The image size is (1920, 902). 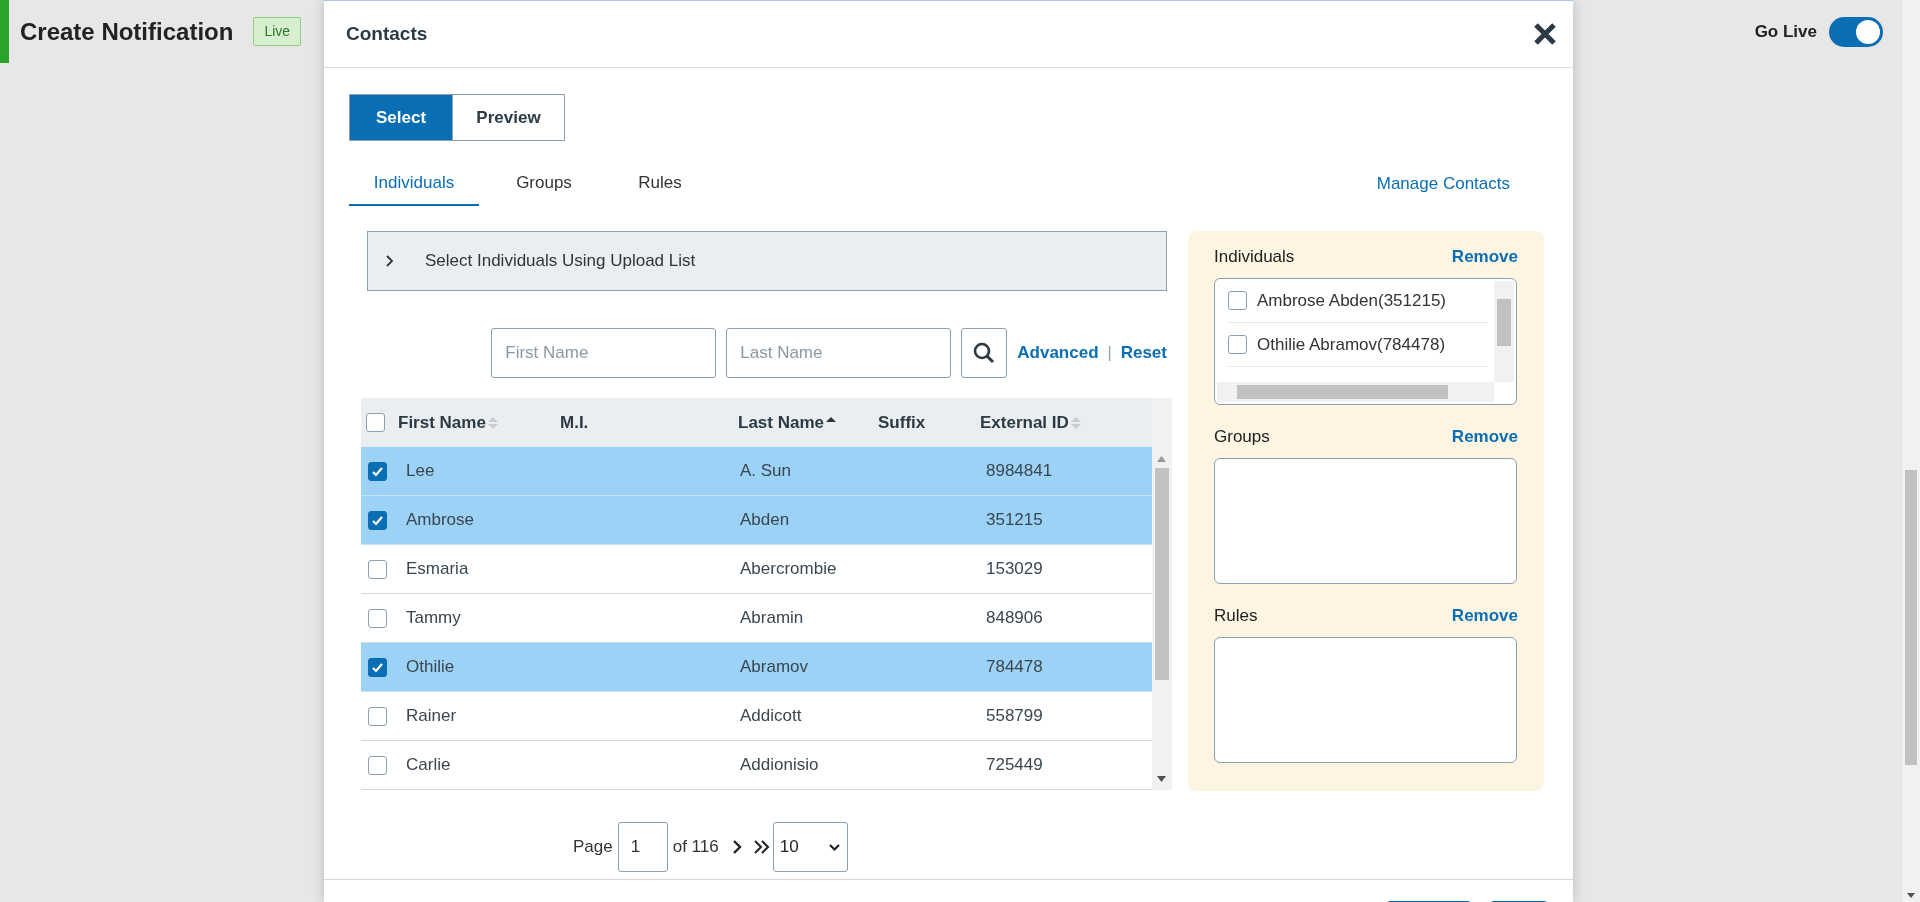 What do you see at coordinates (775, 667) in the screenshot?
I see `table-cell-text: Abramov` at bounding box center [775, 667].